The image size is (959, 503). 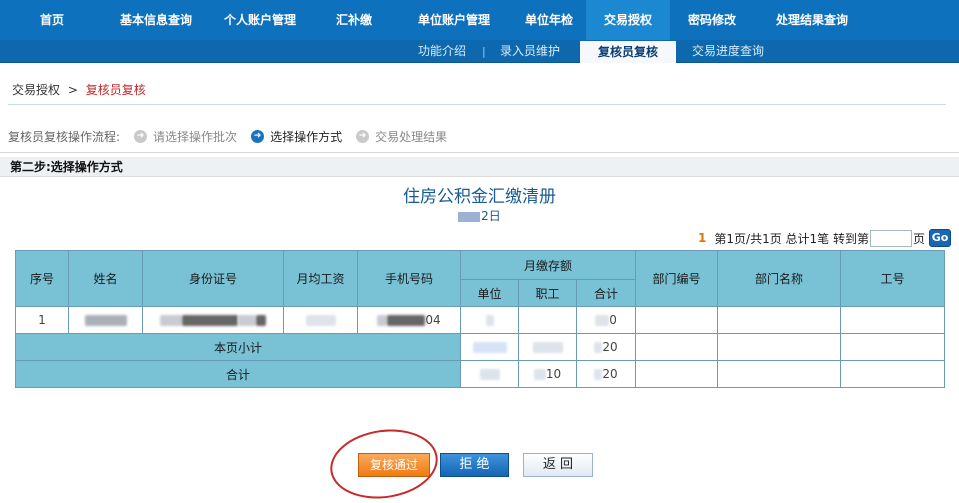 I want to click on col-header-monthly-deposit: 月缴存额, so click(x=548, y=265).